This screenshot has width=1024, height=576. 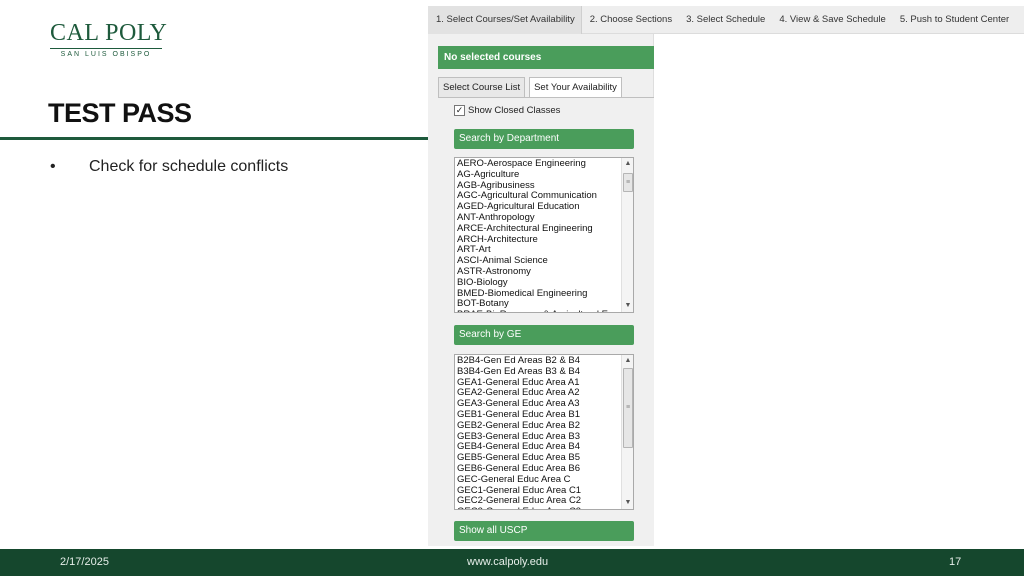 I want to click on slide-title: TEST PASS, so click(x=120, y=113).